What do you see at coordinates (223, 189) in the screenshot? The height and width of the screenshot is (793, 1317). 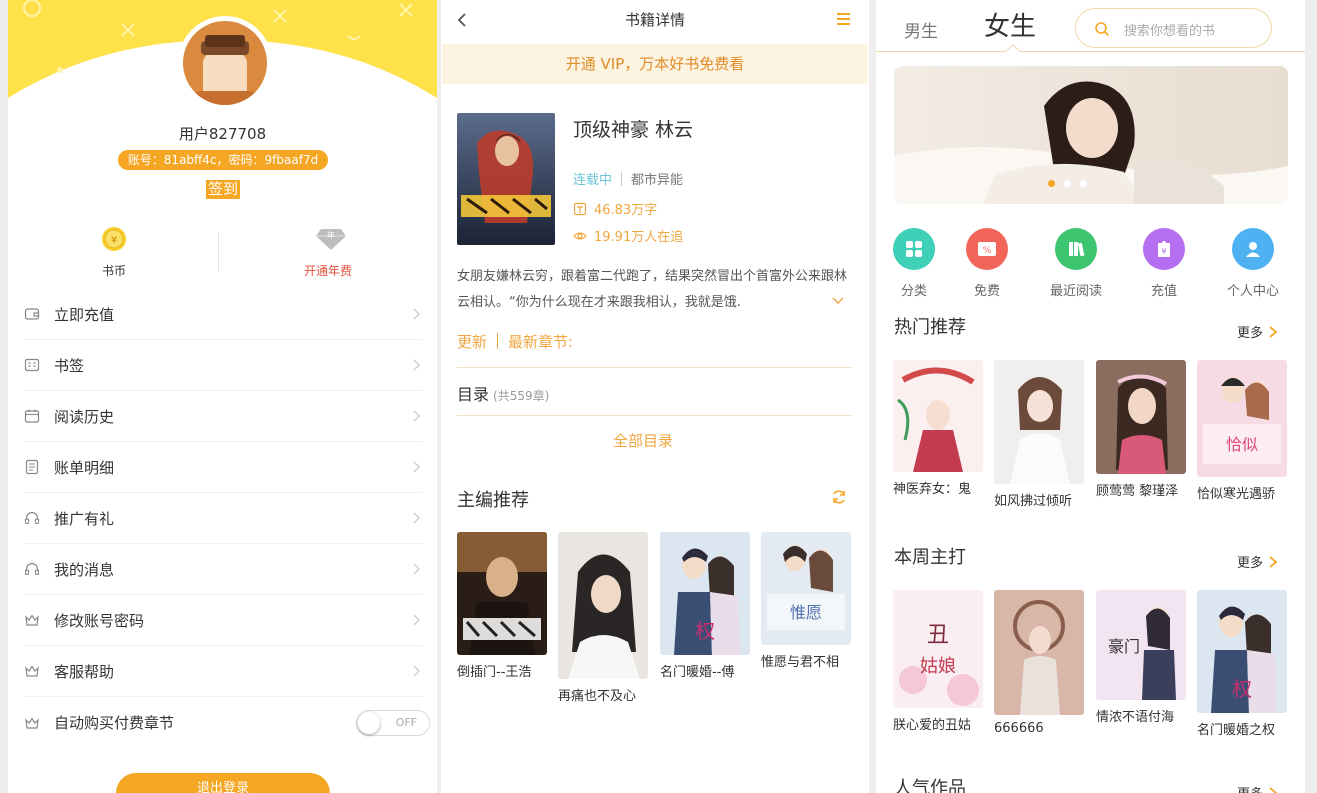 I see `signin-button: 签到` at bounding box center [223, 189].